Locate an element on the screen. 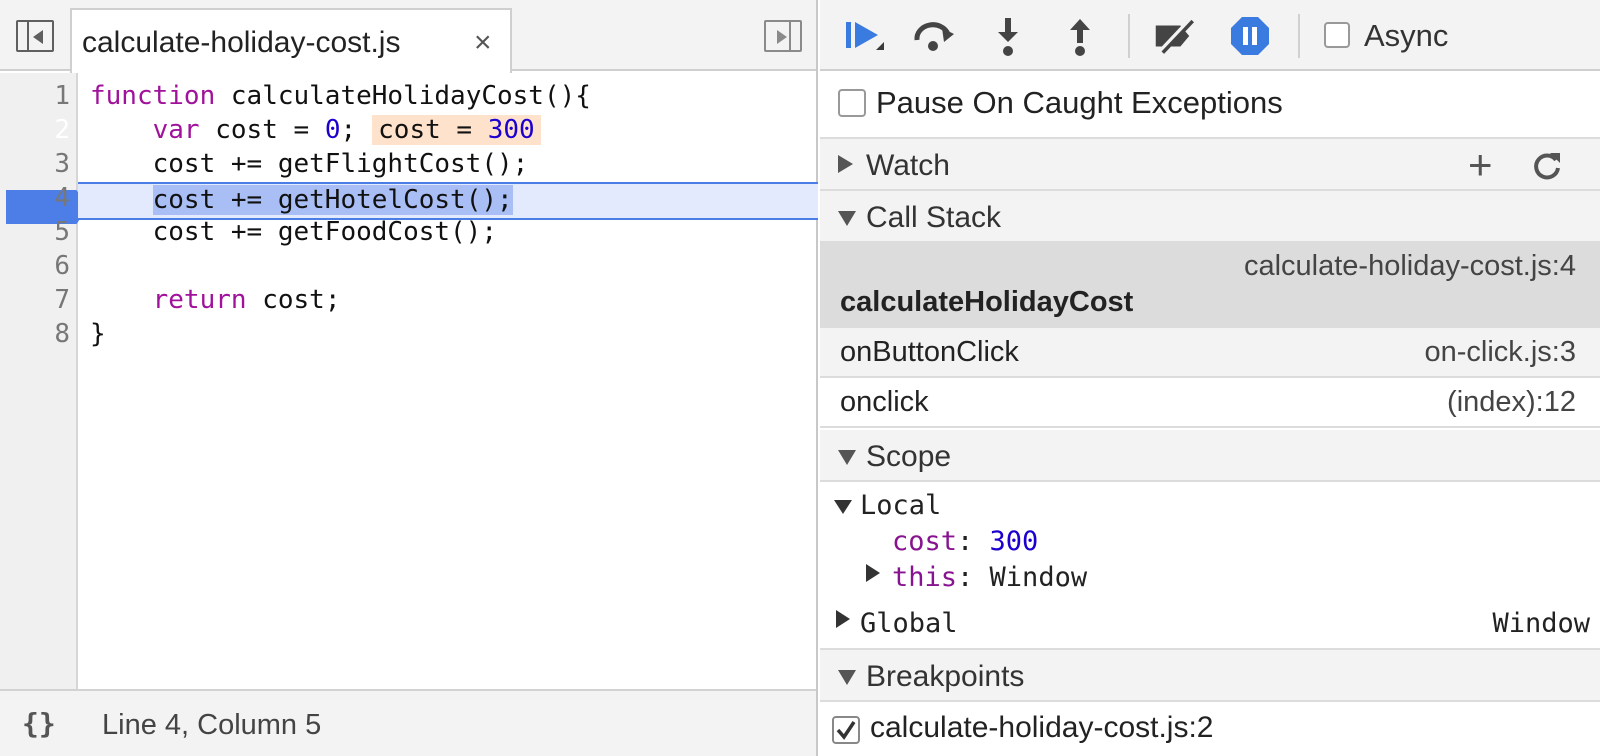  watch-section-header: Watch + is located at coordinates (1210, 165).